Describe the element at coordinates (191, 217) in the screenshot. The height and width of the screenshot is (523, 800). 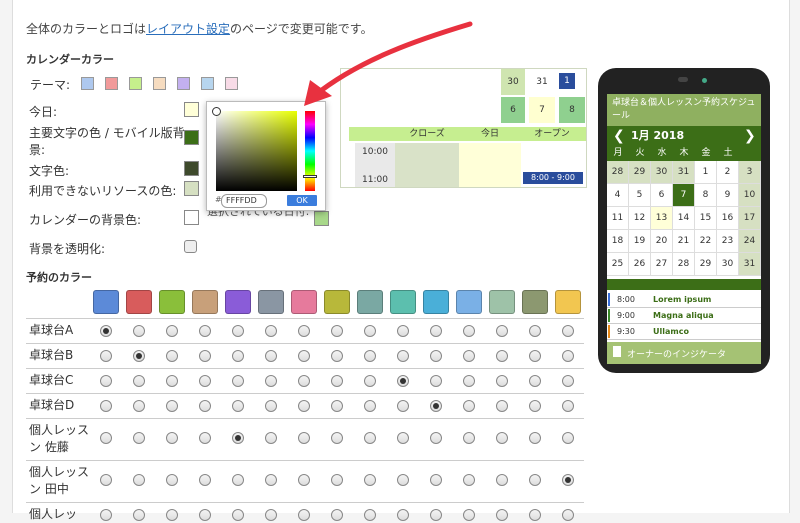
I see `calendar-bg-color-swatch` at that location.